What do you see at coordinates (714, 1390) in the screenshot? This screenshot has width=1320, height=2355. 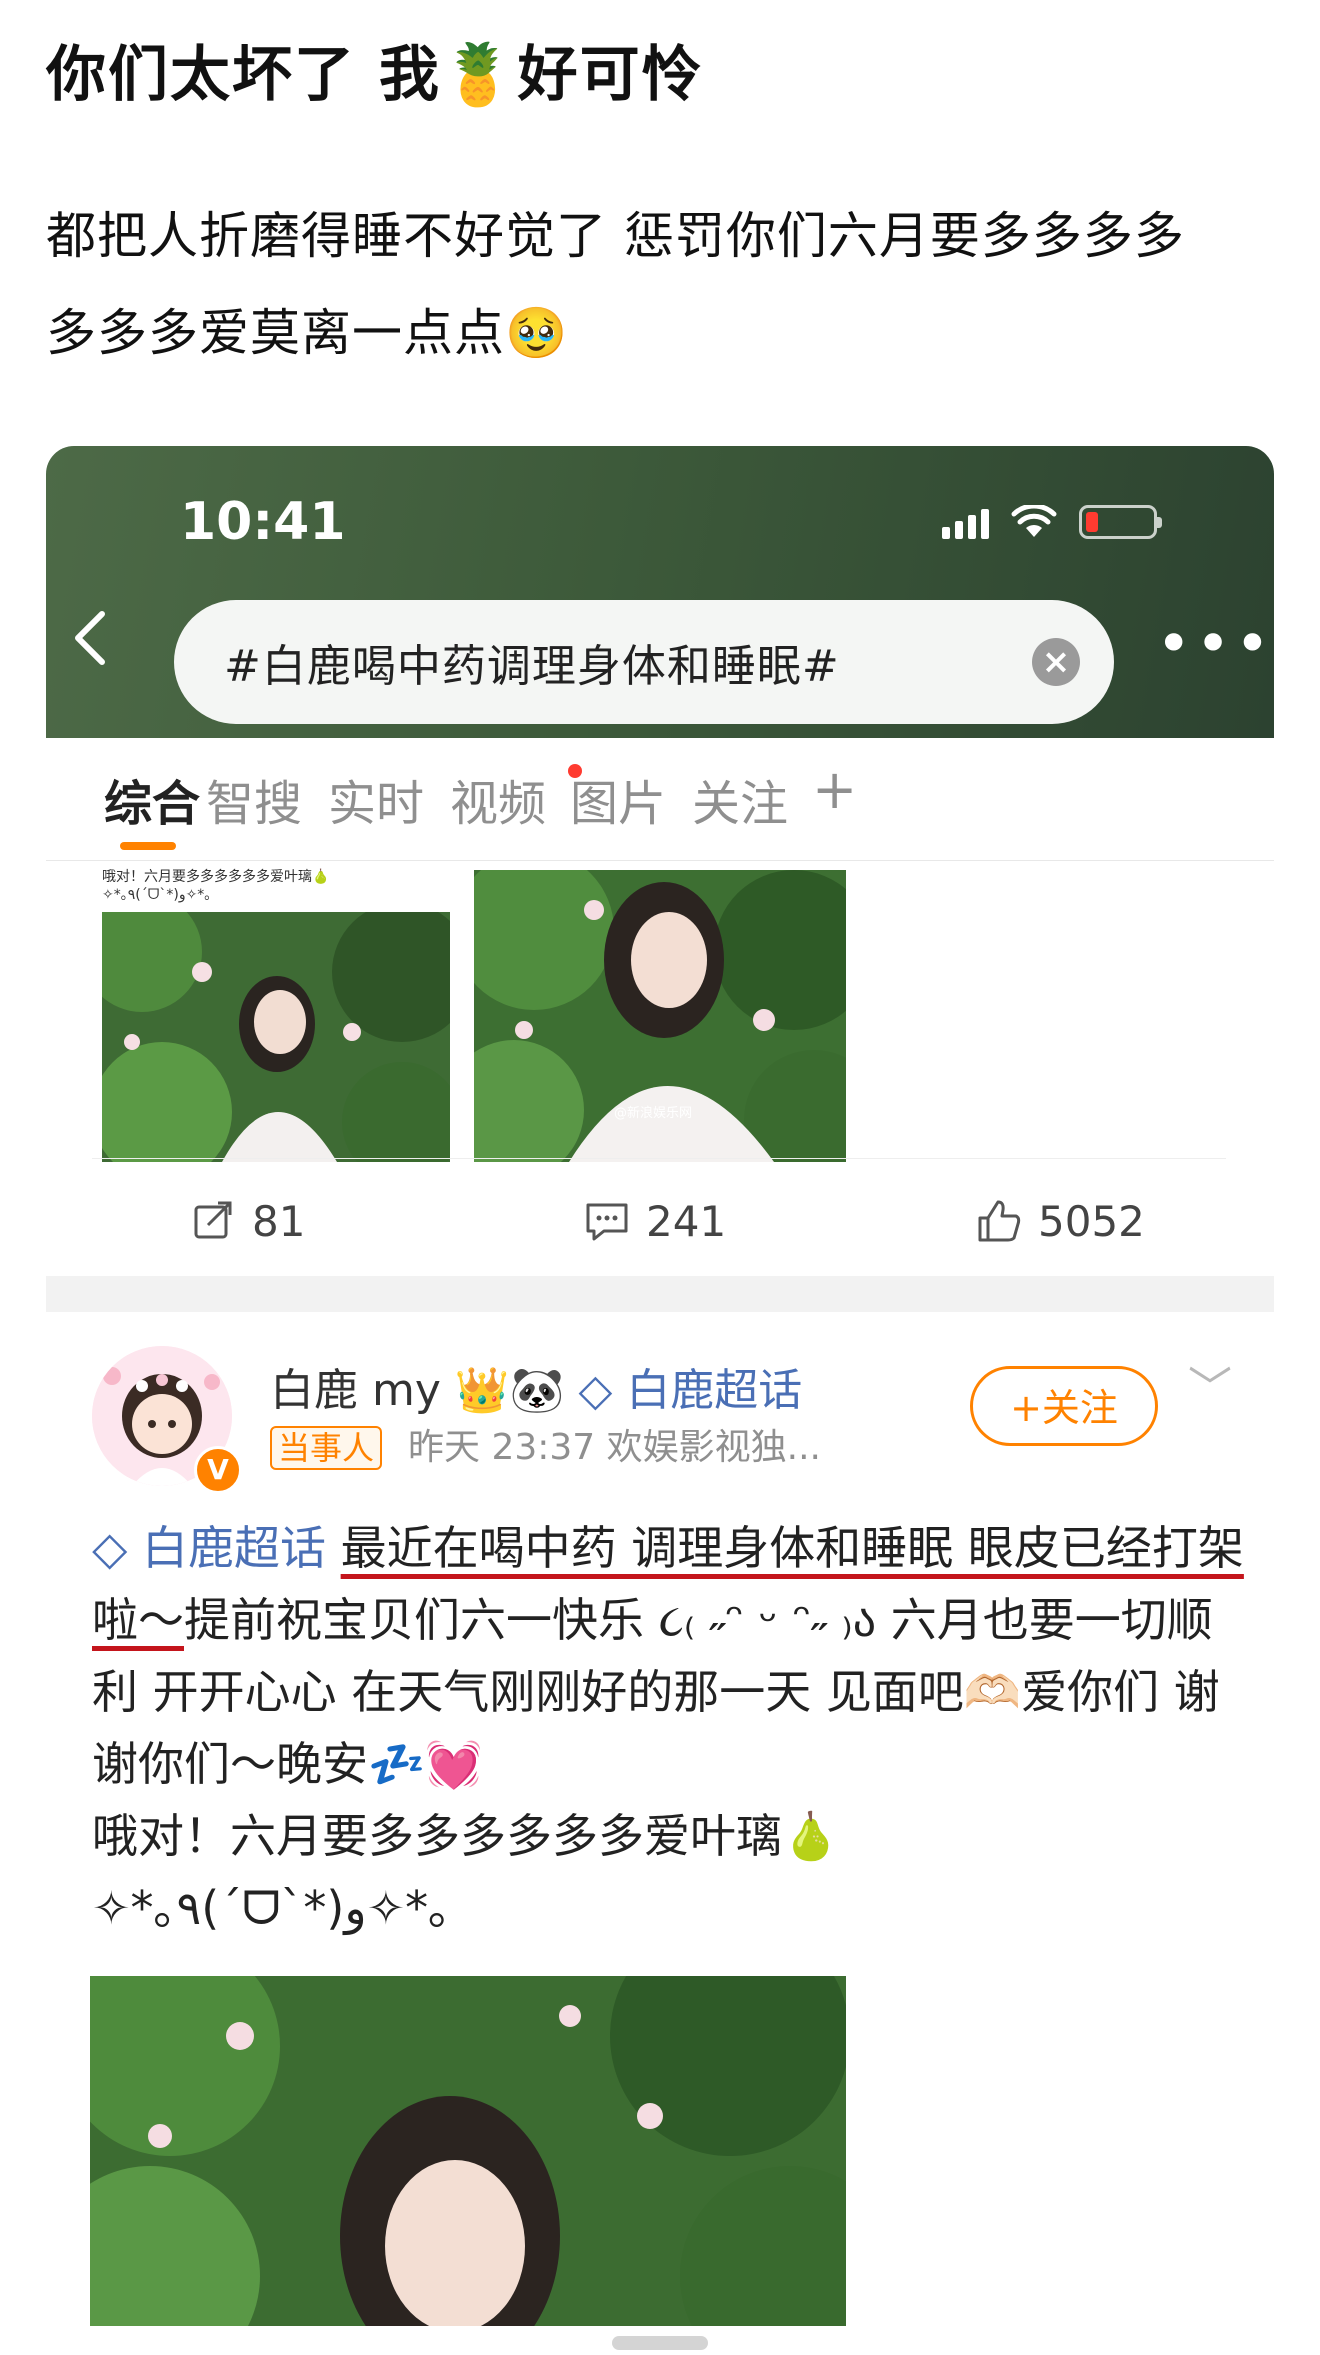 I see `supertopic-link: 白鹿超话` at bounding box center [714, 1390].